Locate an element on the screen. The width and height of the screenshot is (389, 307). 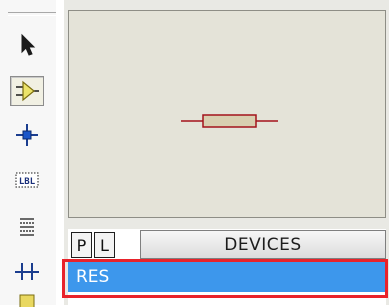
bus-icon is located at coordinates (27, 271).